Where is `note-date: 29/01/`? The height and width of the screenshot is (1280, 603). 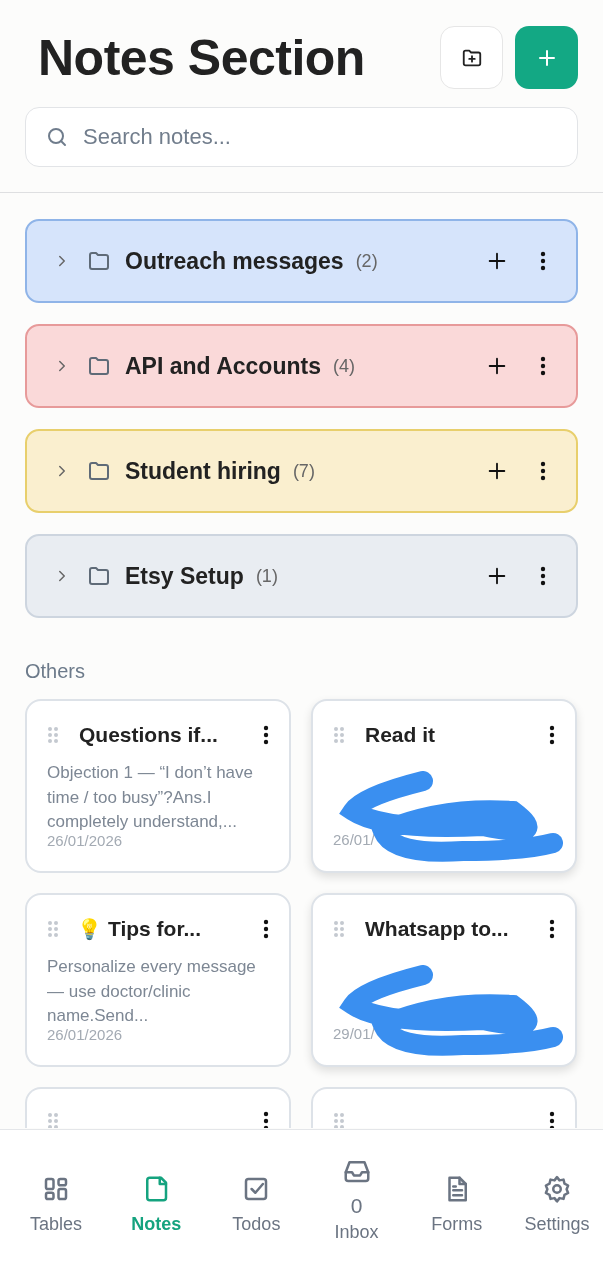 note-date: 29/01/ is located at coordinates (354, 1033).